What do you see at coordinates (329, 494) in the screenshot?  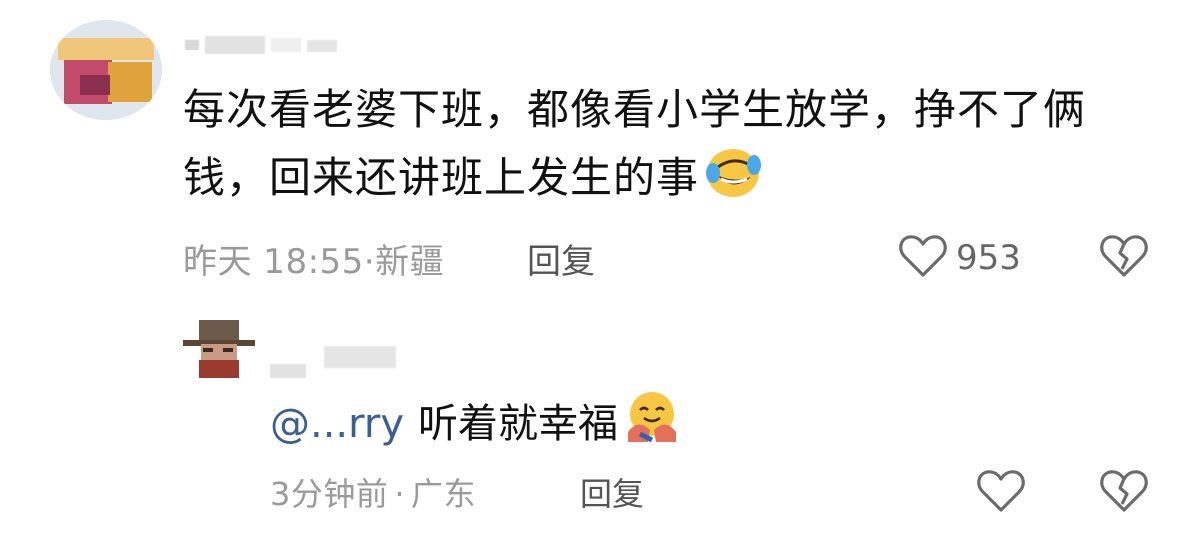 I see `reply-time: 3分钟前` at bounding box center [329, 494].